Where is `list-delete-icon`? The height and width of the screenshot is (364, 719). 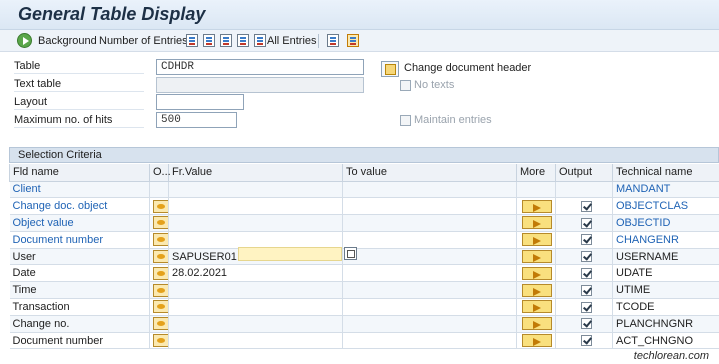
list-delete-icon is located at coordinates (243, 40).